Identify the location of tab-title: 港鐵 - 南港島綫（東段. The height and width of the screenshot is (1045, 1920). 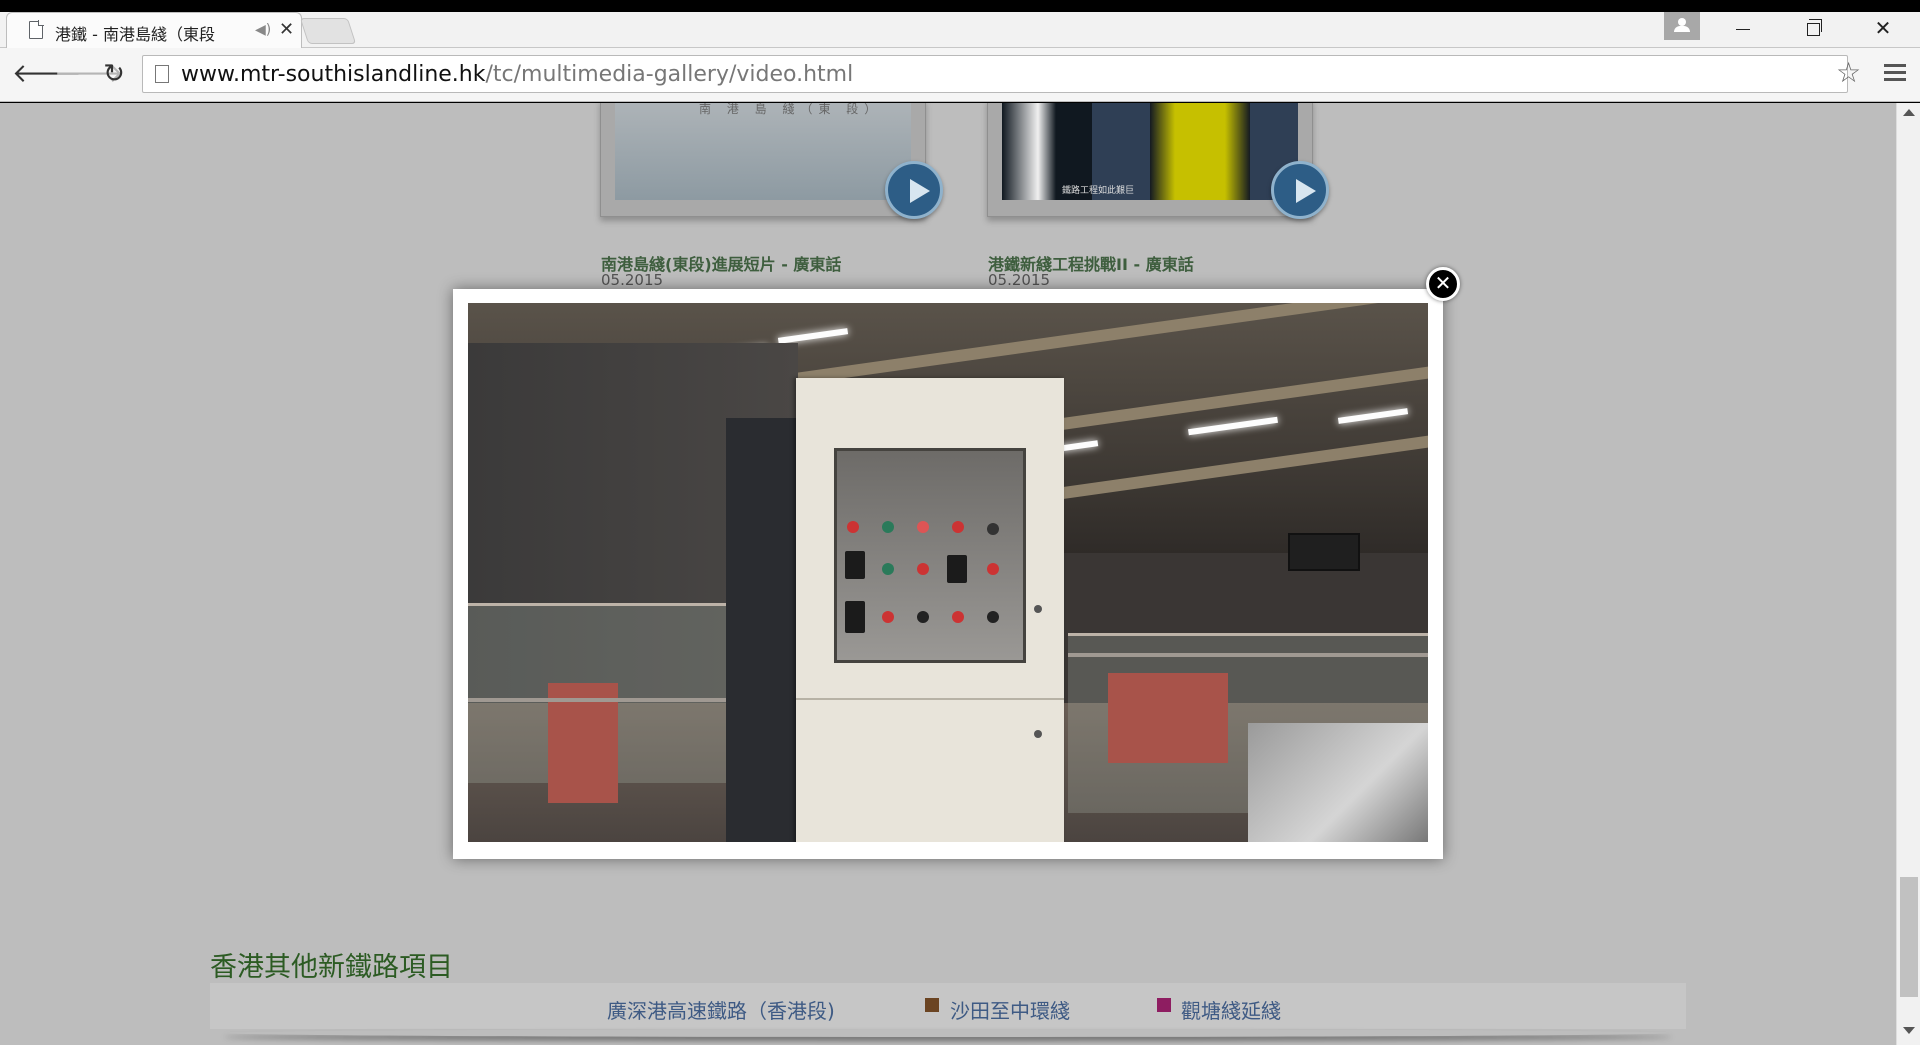
(135, 34).